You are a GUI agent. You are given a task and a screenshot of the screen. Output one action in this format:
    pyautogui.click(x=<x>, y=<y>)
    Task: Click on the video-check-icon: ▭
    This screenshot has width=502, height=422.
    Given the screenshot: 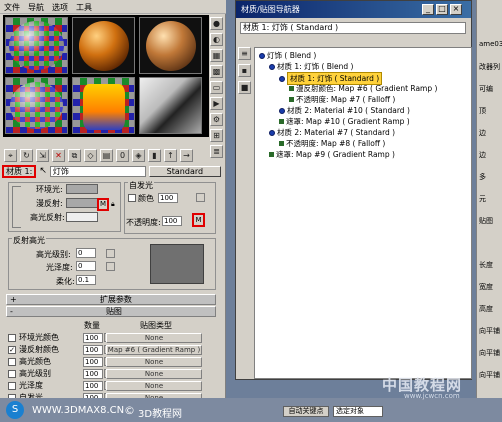 What is the action you would take?
    pyautogui.click(x=216, y=87)
    